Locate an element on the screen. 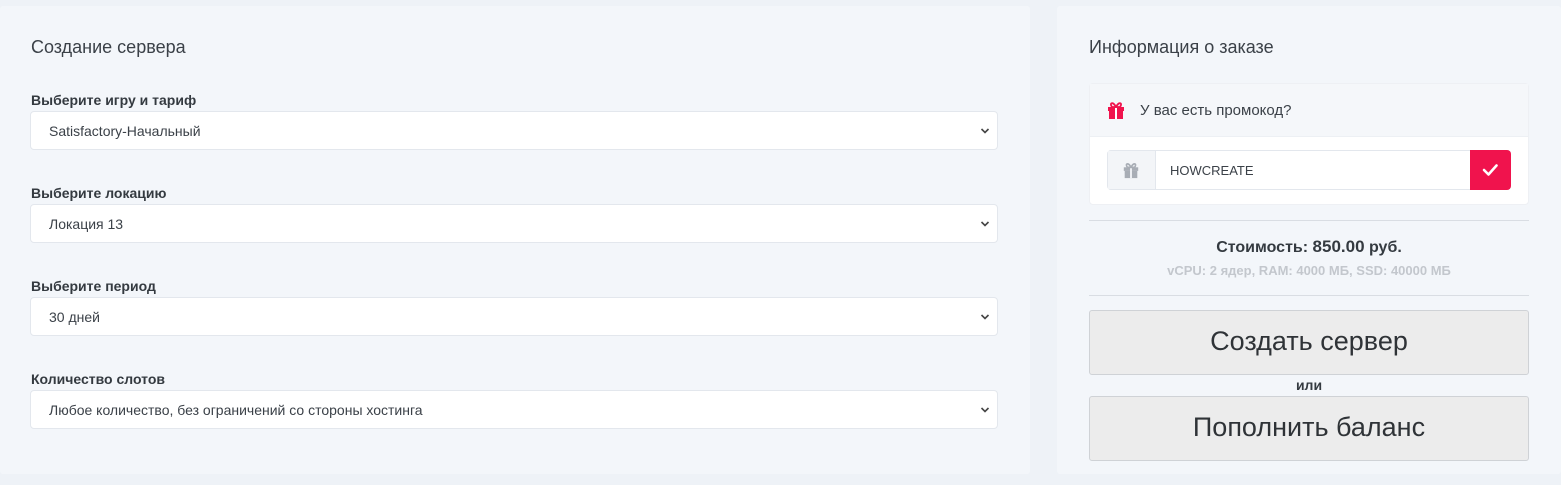 The height and width of the screenshot is (485, 1561). or-text: или is located at coordinates (1309, 385).